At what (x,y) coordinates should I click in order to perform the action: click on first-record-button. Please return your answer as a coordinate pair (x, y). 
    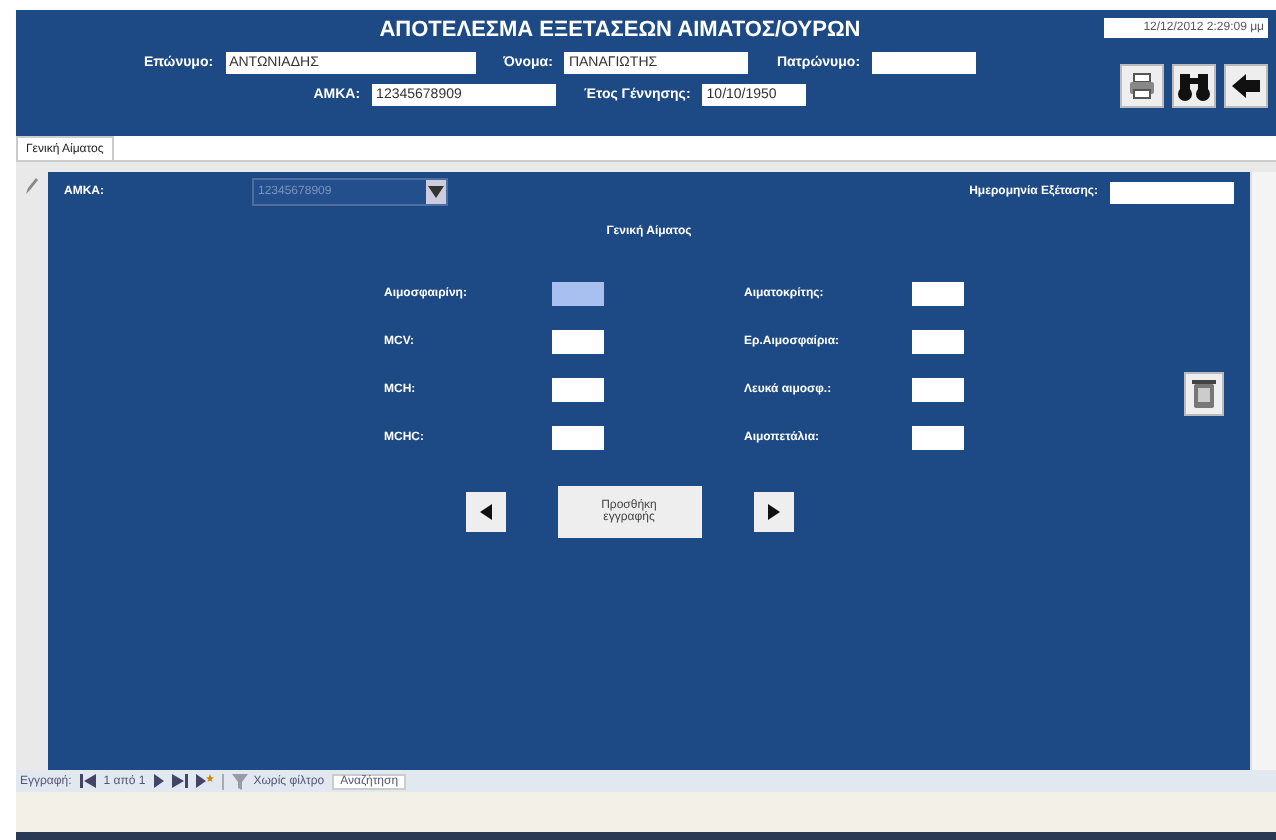
    Looking at the image, I should click on (87, 781).